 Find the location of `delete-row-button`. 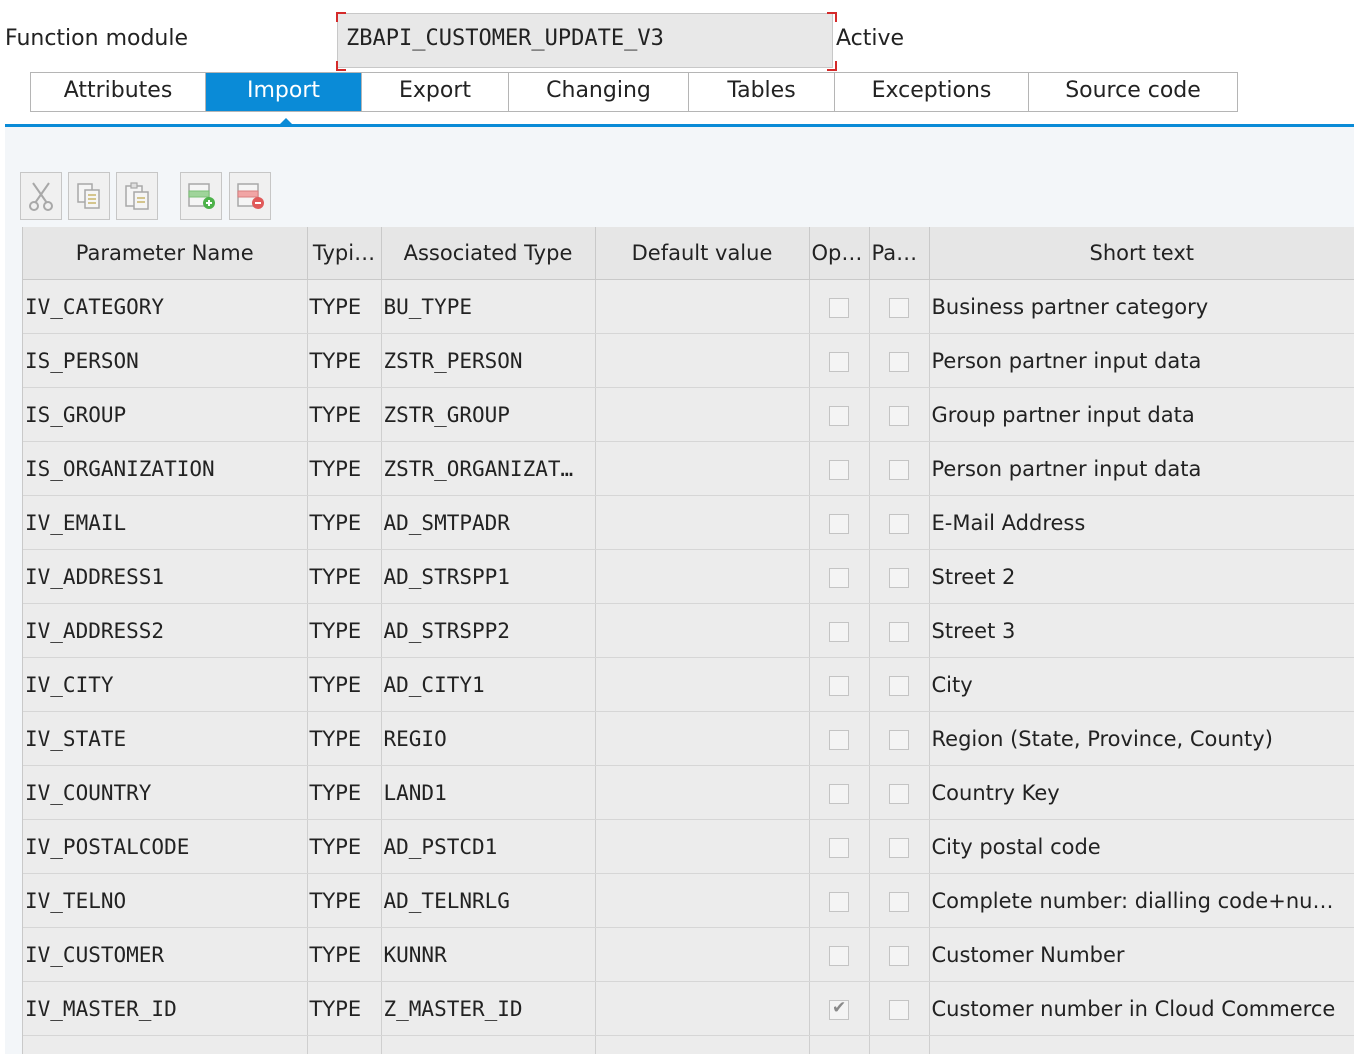

delete-row-button is located at coordinates (250, 196).